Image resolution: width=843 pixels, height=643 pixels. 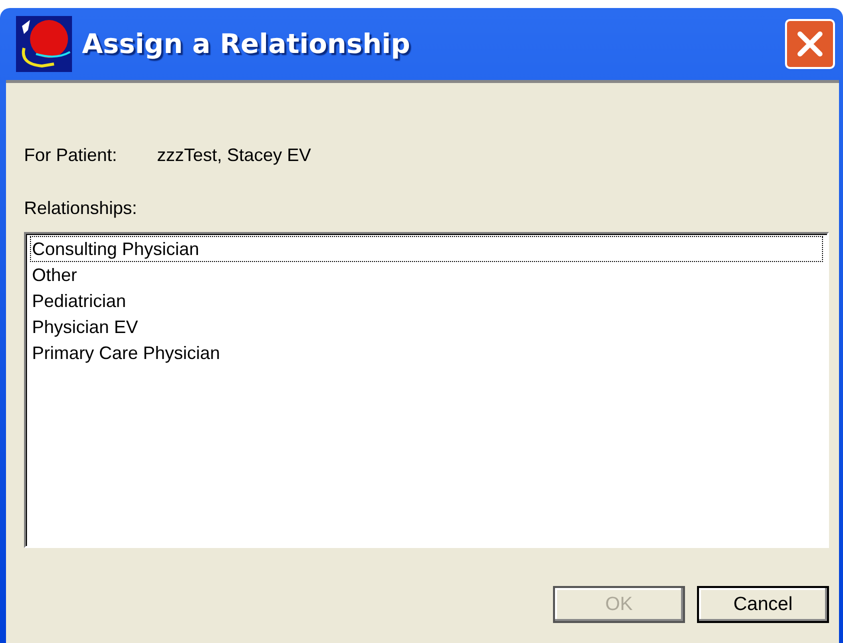 What do you see at coordinates (44, 44) in the screenshot?
I see `app-icon` at bounding box center [44, 44].